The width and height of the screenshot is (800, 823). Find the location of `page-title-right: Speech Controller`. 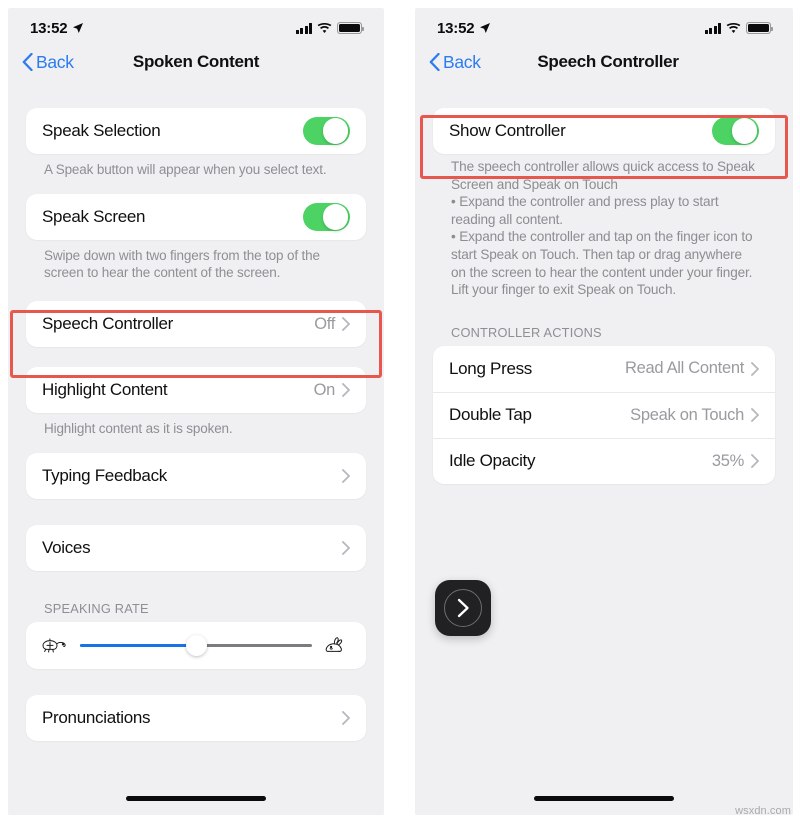

page-title-right: Speech Controller is located at coordinates (608, 61).